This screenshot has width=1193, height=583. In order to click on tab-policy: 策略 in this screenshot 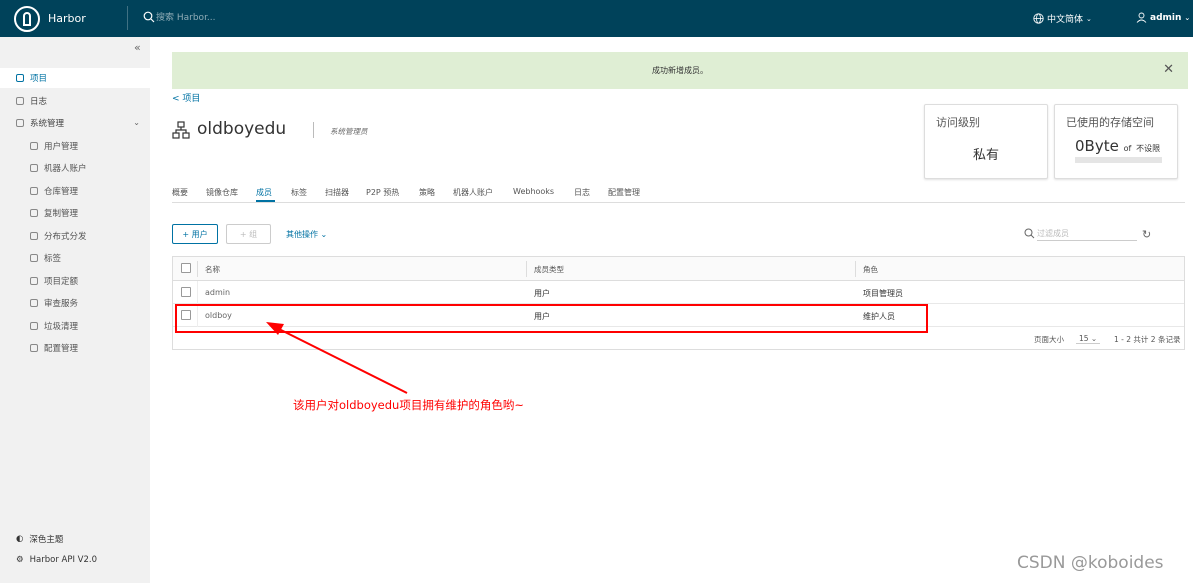, I will do `click(427, 192)`.